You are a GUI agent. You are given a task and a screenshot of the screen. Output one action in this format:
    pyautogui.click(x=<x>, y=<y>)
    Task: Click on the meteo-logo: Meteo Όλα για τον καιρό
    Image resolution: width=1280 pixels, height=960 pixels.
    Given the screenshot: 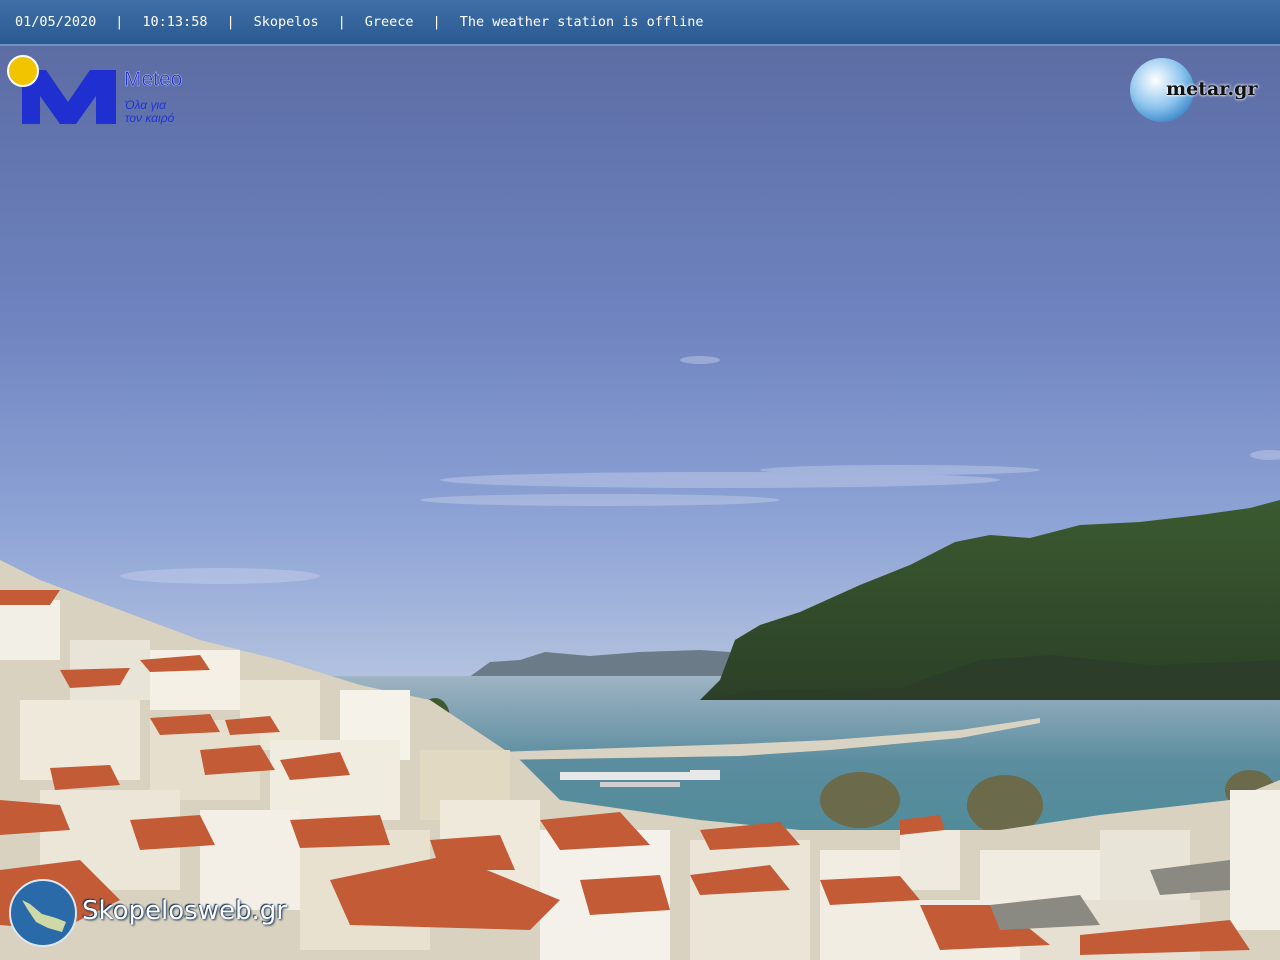 What is the action you would take?
    pyautogui.click(x=106, y=91)
    